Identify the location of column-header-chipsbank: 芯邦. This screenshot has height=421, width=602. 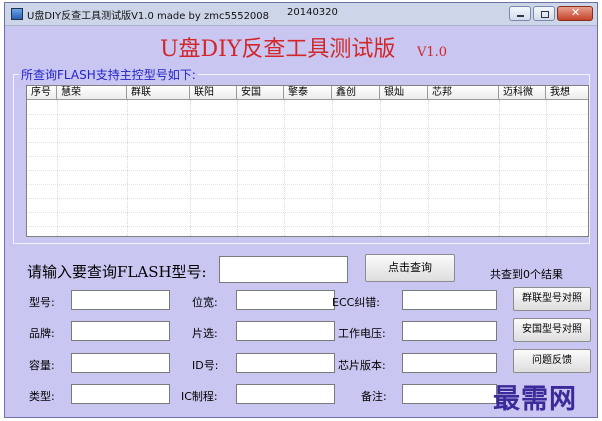
(463, 93).